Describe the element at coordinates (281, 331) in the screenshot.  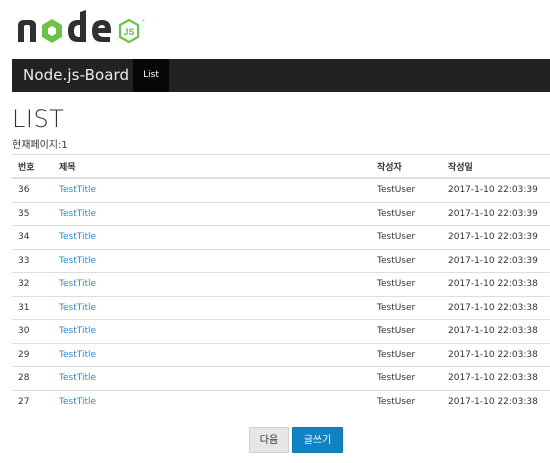
I see `table-row: 30 TestTitle TestUser 2017-1-10 22:03:38` at that location.